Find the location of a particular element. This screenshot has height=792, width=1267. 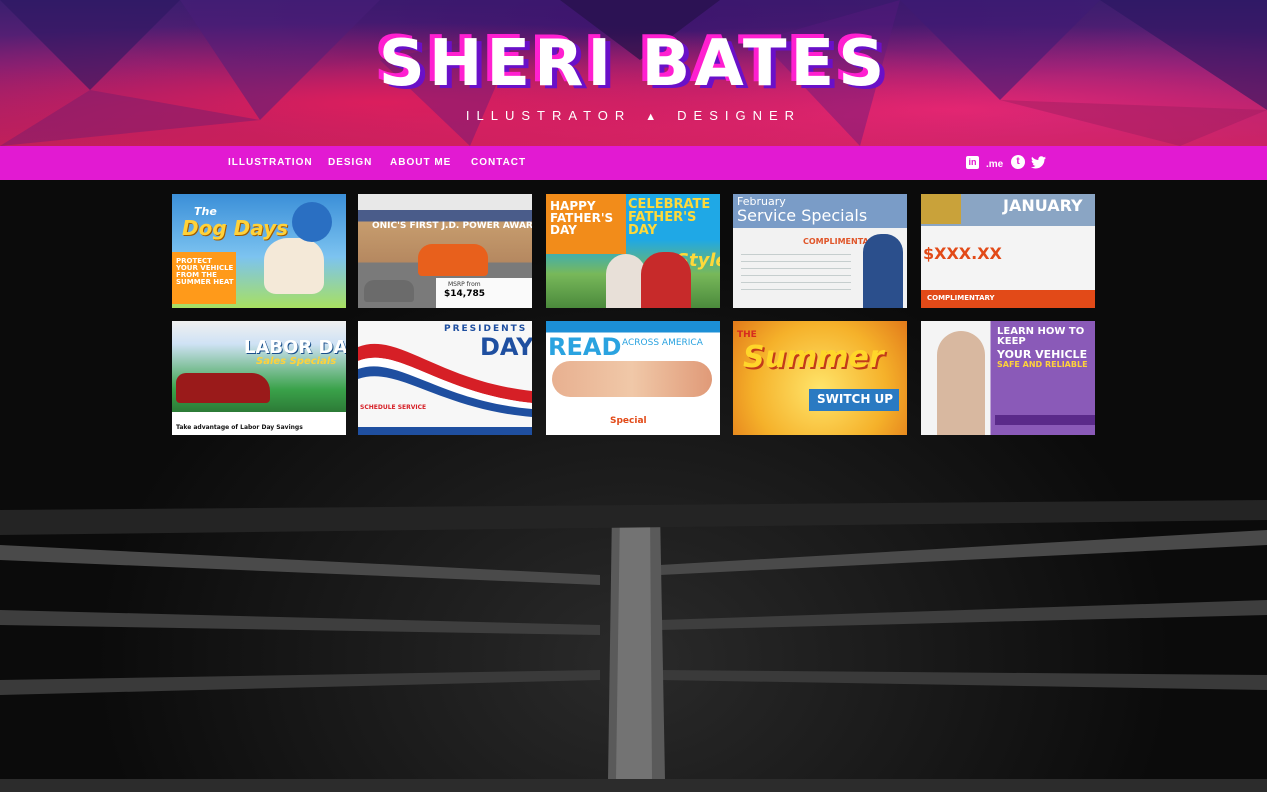

thumb-text-2: Service Specials is located at coordinates (802, 215).